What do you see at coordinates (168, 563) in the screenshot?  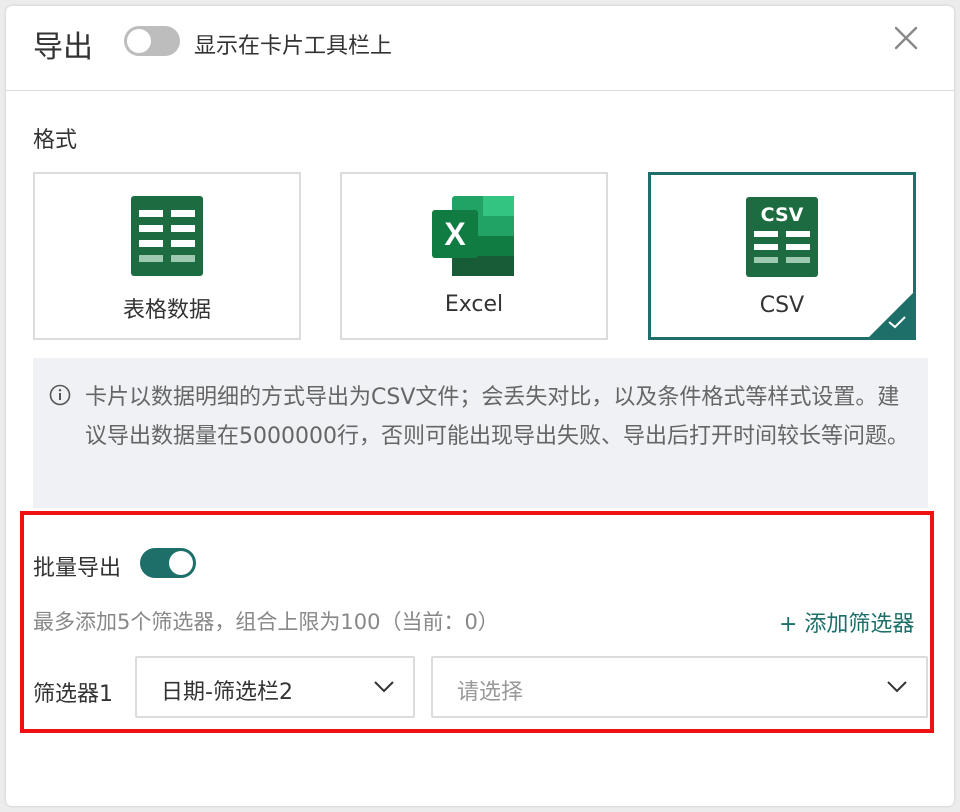 I see `batch-export-toggle` at bounding box center [168, 563].